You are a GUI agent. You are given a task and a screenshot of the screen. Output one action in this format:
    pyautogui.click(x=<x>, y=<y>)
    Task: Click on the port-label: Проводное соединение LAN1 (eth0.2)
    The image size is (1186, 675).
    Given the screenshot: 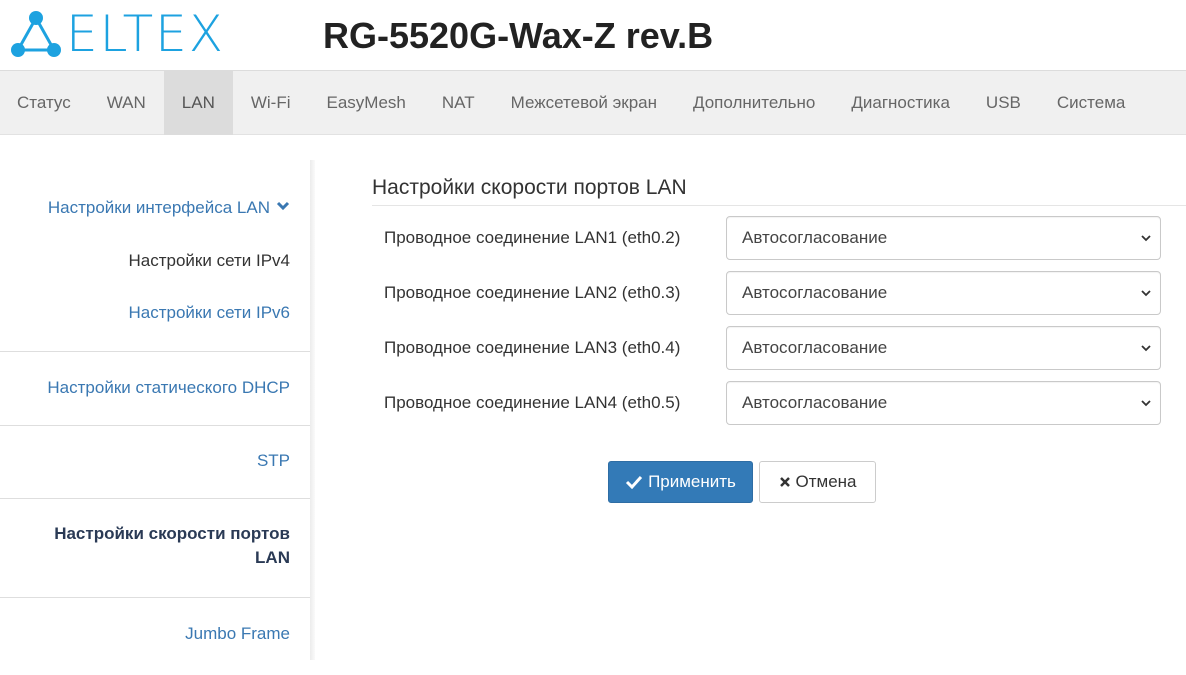 What is the action you would take?
    pyautogui.click(x=532, y=237)
    